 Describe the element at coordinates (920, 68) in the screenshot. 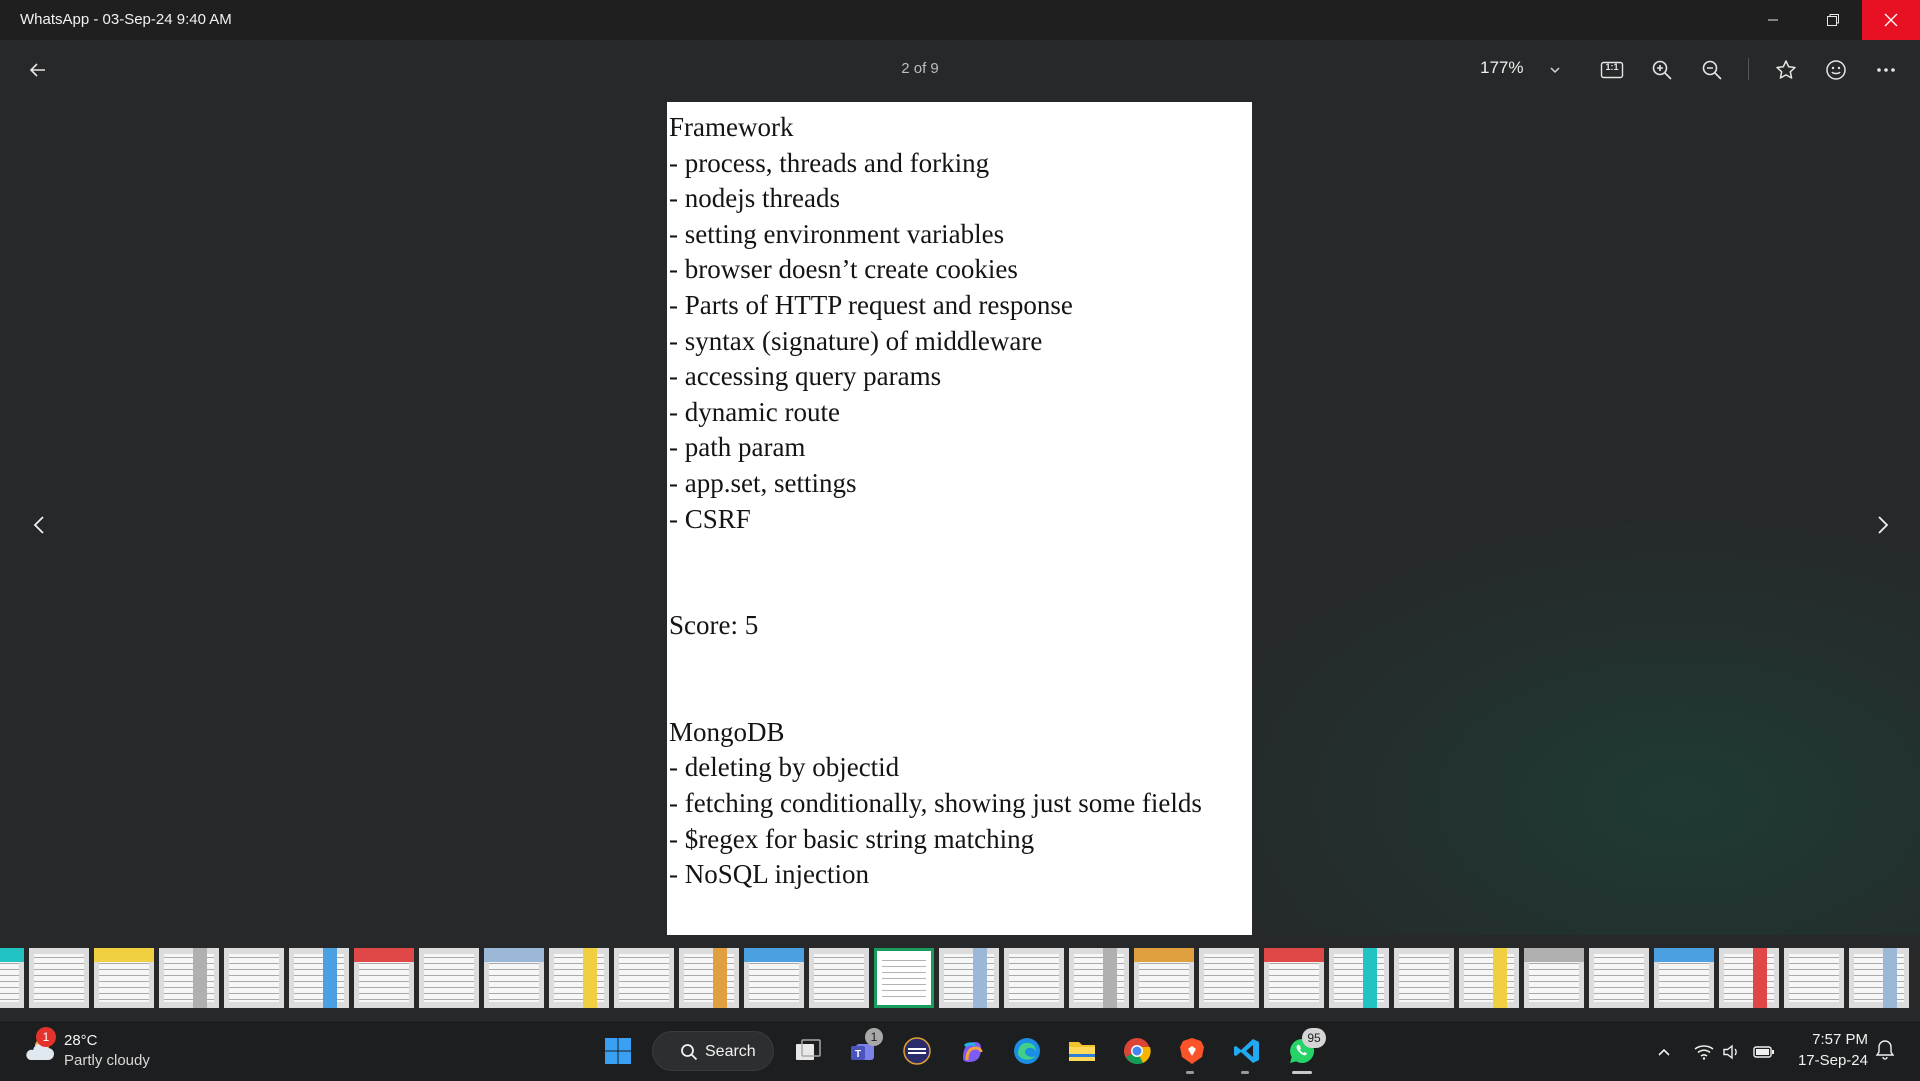

I see `page-counter: 2 of 9` at that location.